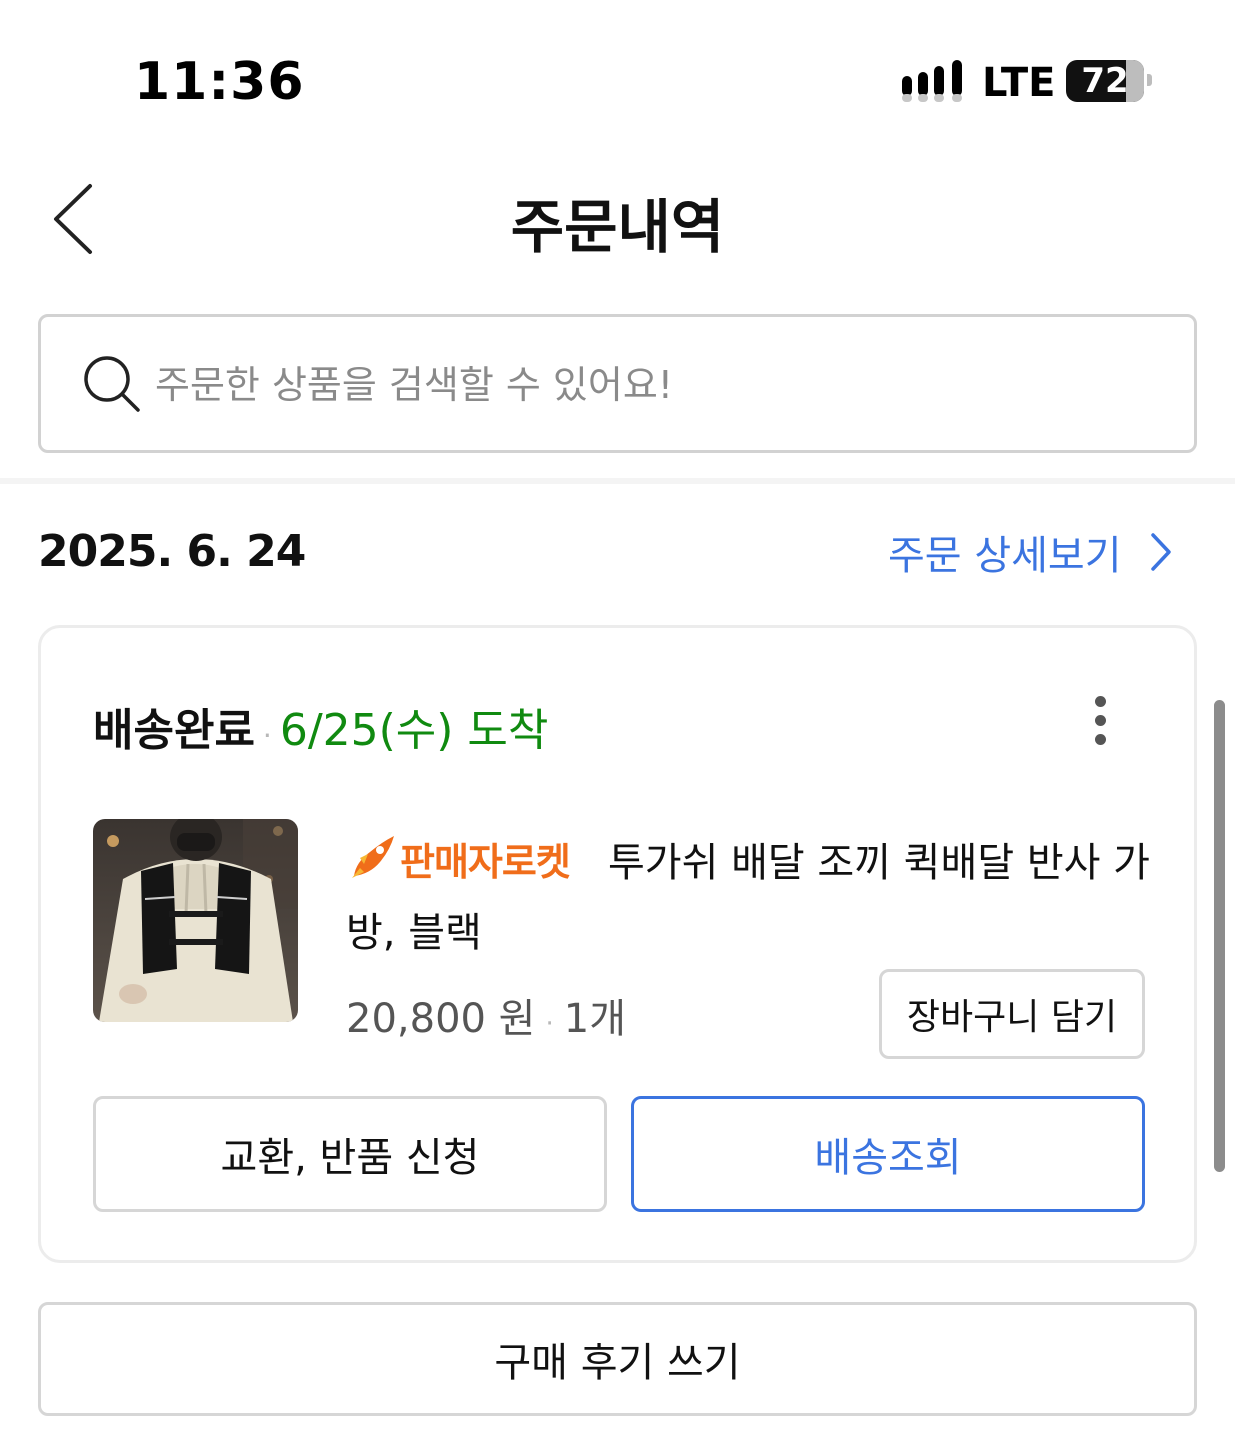 The width and height of the screenshot is (1235, 1440). I want to click on write-review-button: 구매 후기 쓰기, so click(617, 1359).